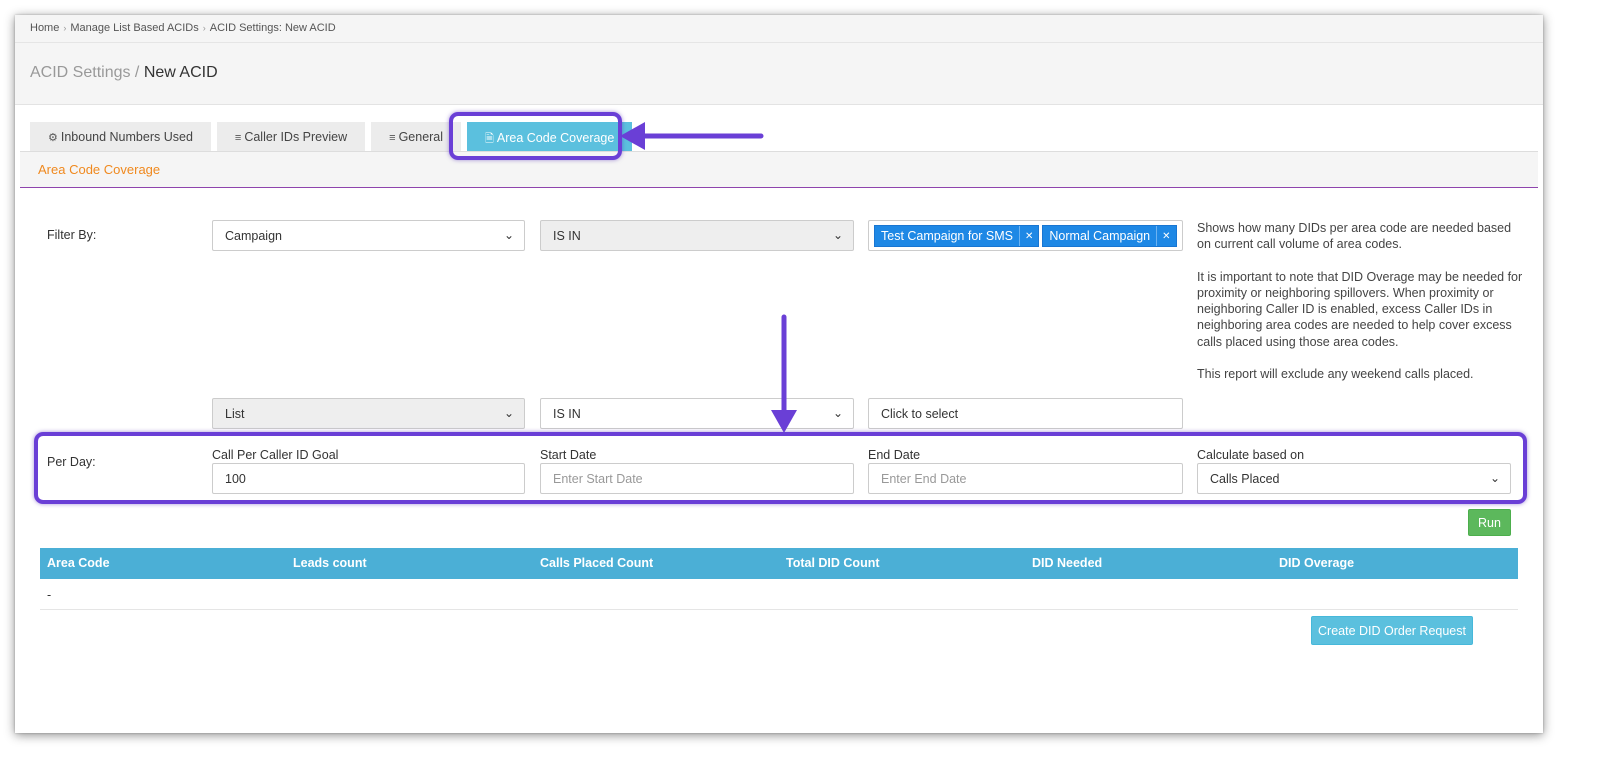  Describe the element at coordinates (692, 136) in the screenshot. I see `arrow-left-icon` at that location.